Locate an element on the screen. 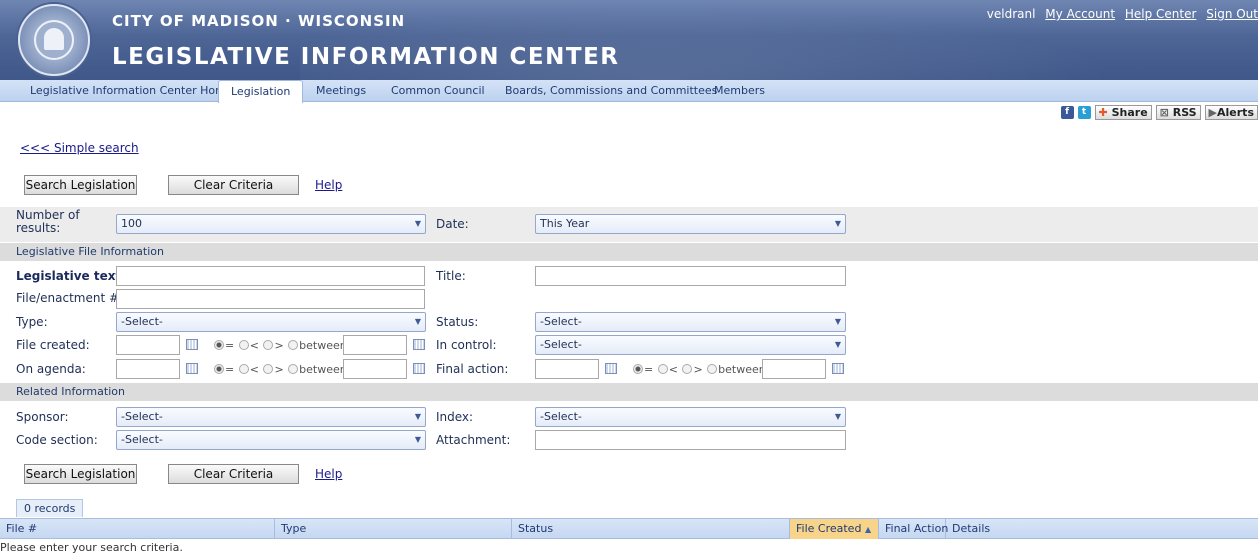 The height and width of the screenshot is (554, 1258). legislative-text-input is located at coordinates (270, 276).